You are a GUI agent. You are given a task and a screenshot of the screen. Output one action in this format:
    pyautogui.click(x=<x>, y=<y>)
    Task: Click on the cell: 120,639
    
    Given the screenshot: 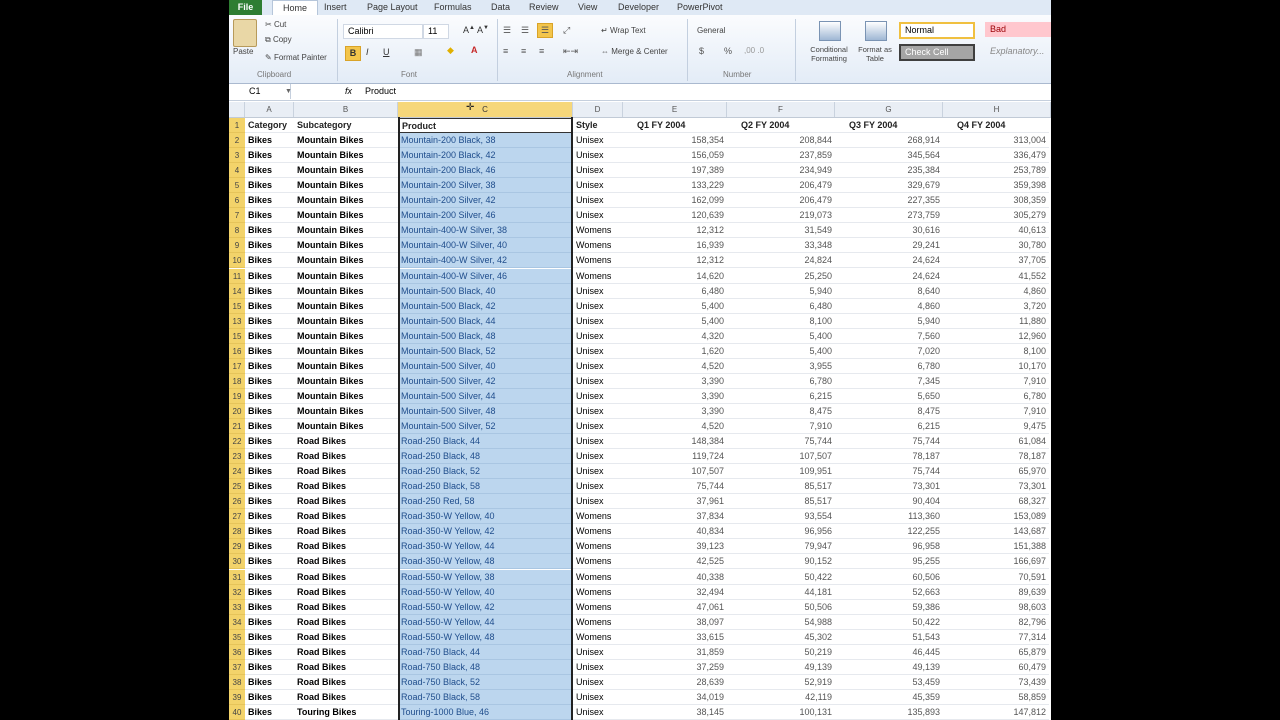 What is the action you would take?
    pyautogui.click(x=675, y=216)
    